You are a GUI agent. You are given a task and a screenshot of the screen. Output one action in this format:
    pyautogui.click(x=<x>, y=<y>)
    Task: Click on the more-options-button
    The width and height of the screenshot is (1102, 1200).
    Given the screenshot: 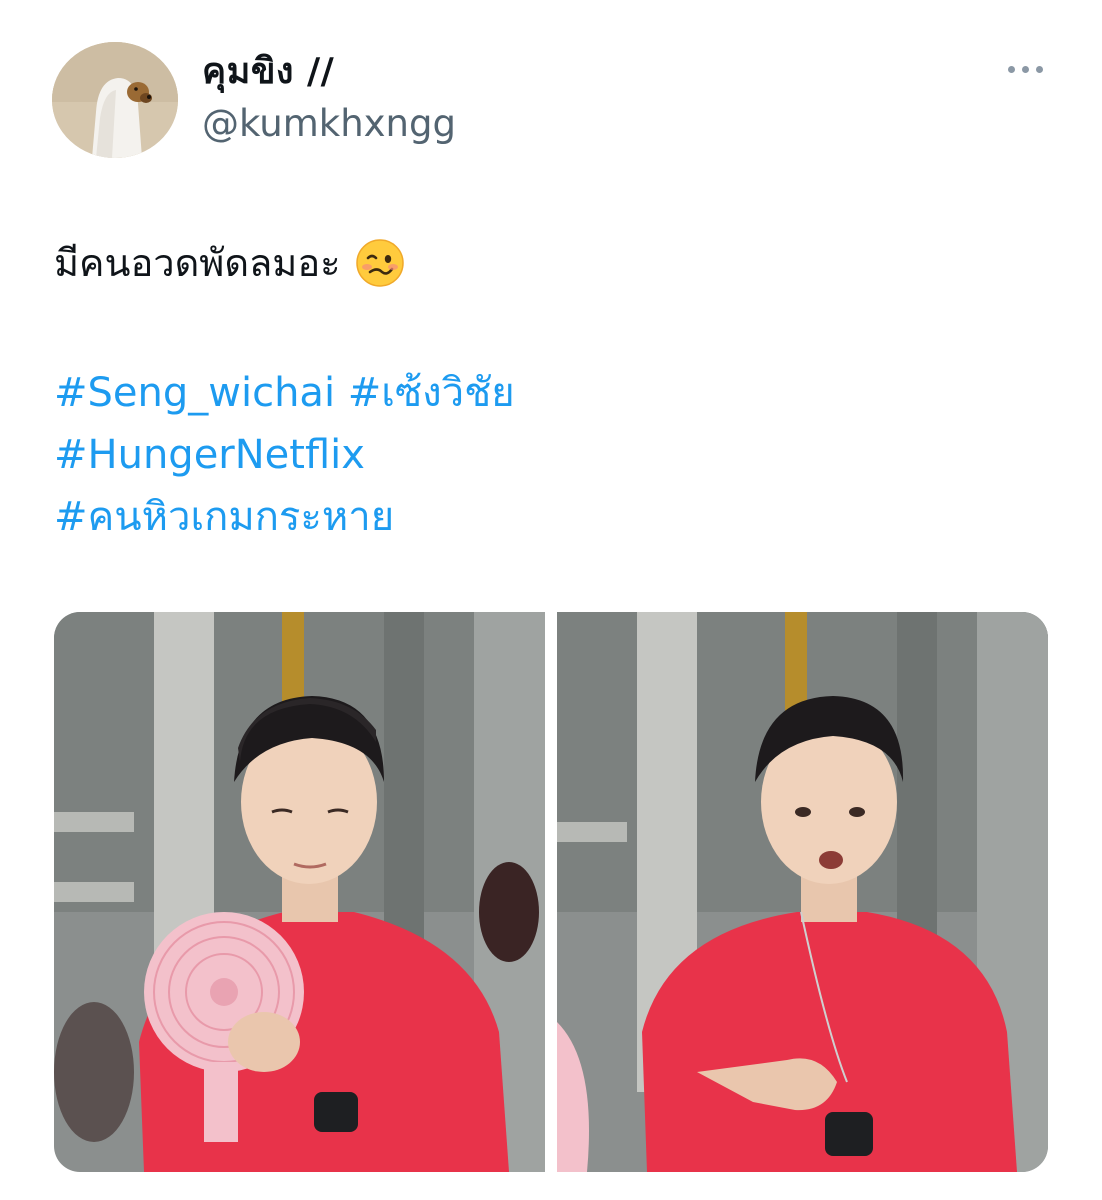 What is the action you would take?
    pyautogui.click(x=1025, y=69)
    